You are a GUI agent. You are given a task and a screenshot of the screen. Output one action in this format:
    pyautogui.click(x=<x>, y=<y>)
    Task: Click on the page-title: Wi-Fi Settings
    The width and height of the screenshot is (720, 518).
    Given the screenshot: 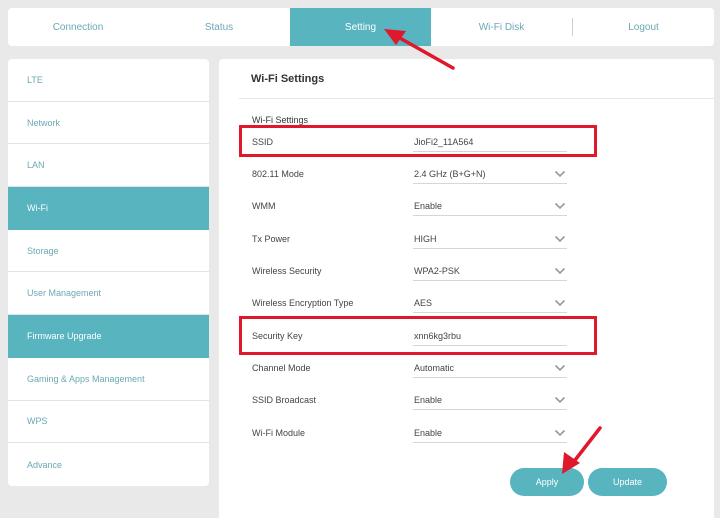 What is the action you would take?
    pyautogui.click(x=288, y=79)
    